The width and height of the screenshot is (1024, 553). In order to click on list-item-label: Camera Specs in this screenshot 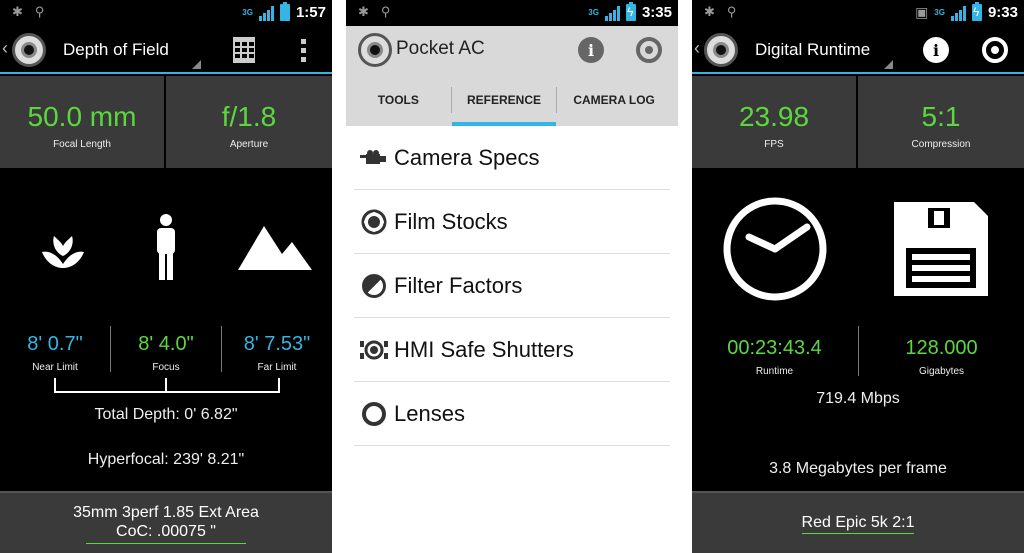, I will do `click(467, 157)`.